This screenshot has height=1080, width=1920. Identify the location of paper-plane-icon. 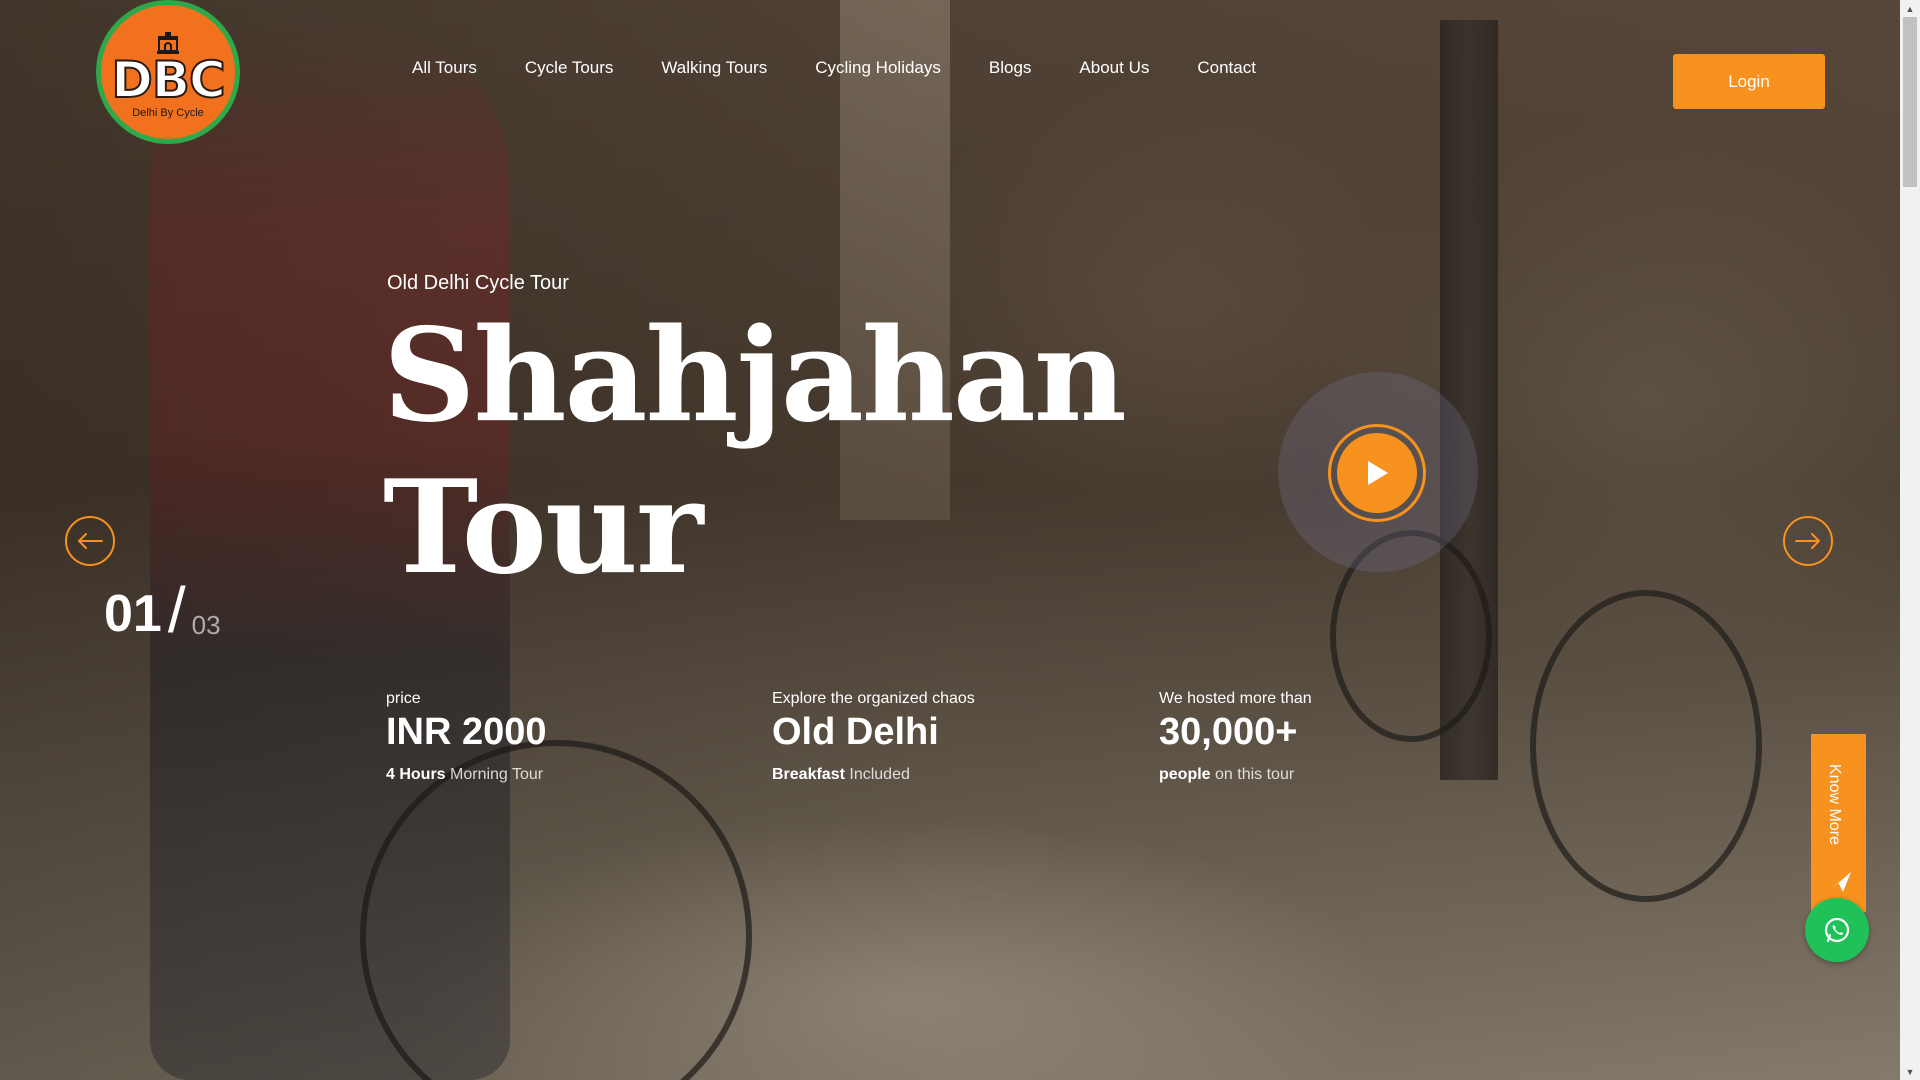
(1839, 882).